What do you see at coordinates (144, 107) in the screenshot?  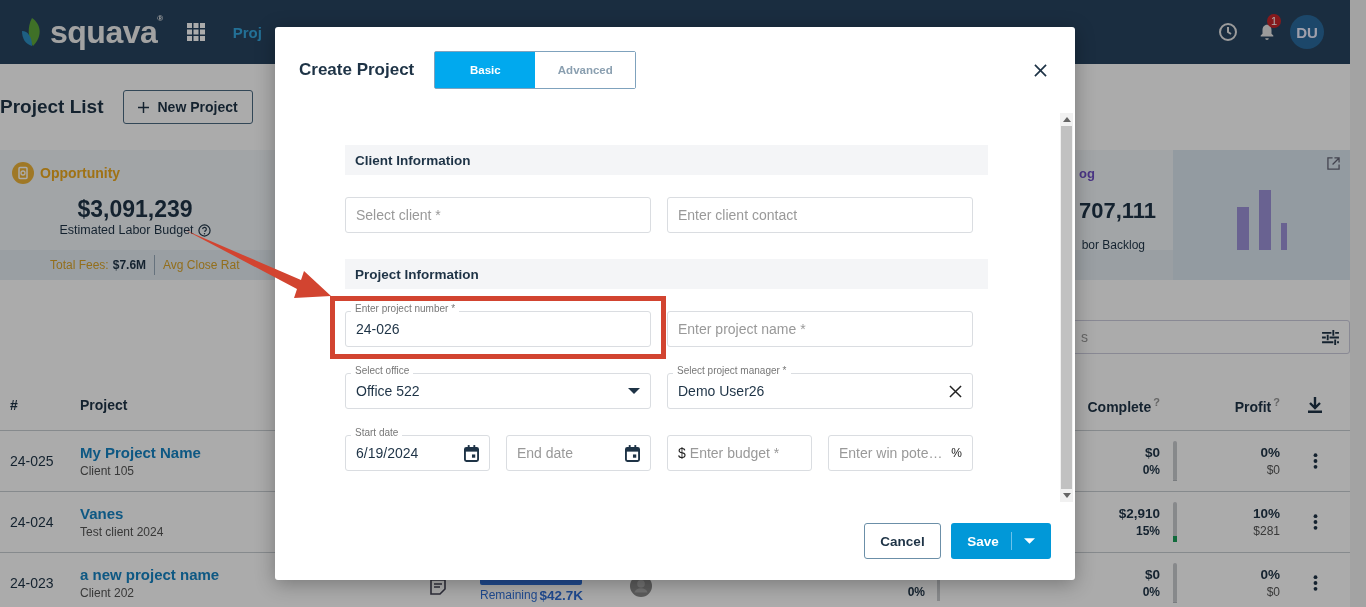 I see `plus-icon` at bounding box center [144, 107].